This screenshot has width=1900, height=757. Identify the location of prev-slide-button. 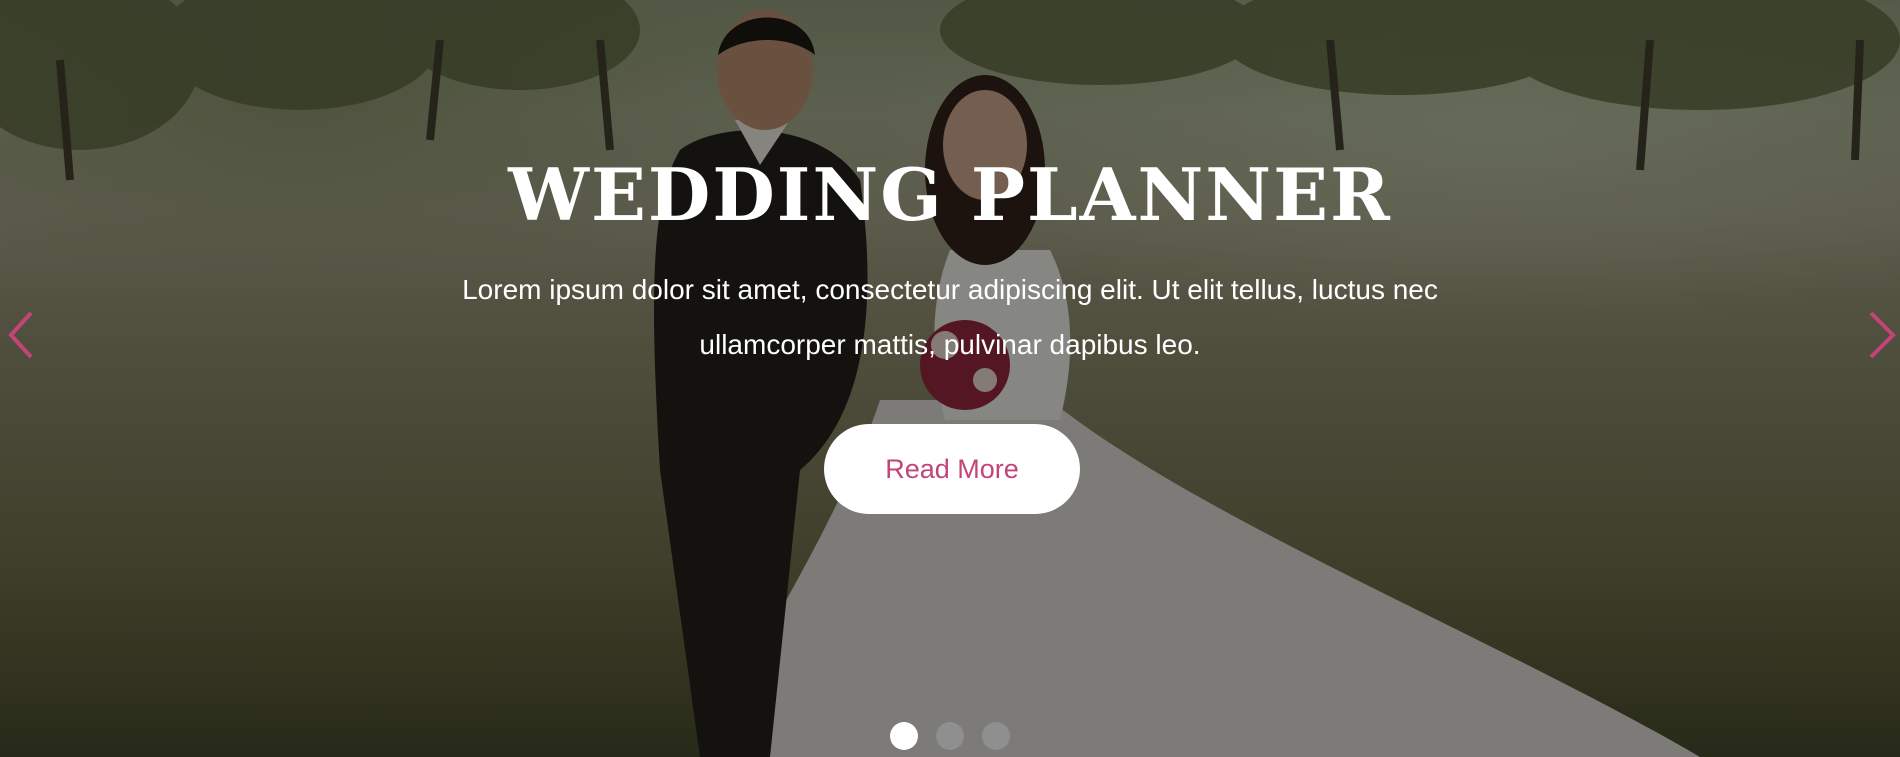
(20, 335).